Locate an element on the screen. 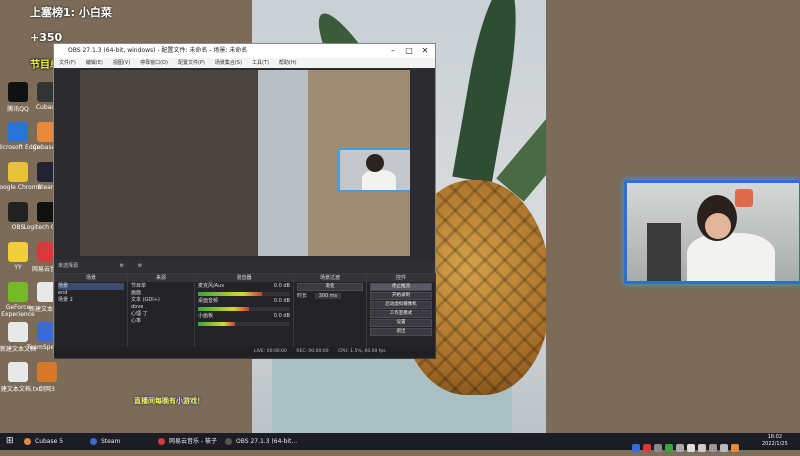 This screenshot has height=456, width=800. control-button: 停止推流 is located at coordinates (401, 287).